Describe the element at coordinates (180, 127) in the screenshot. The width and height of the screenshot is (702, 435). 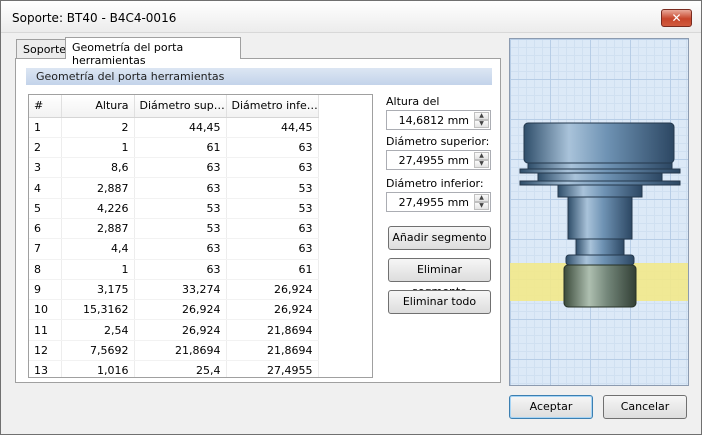
I see `cell-diametro-superior: 44,45` at that location.